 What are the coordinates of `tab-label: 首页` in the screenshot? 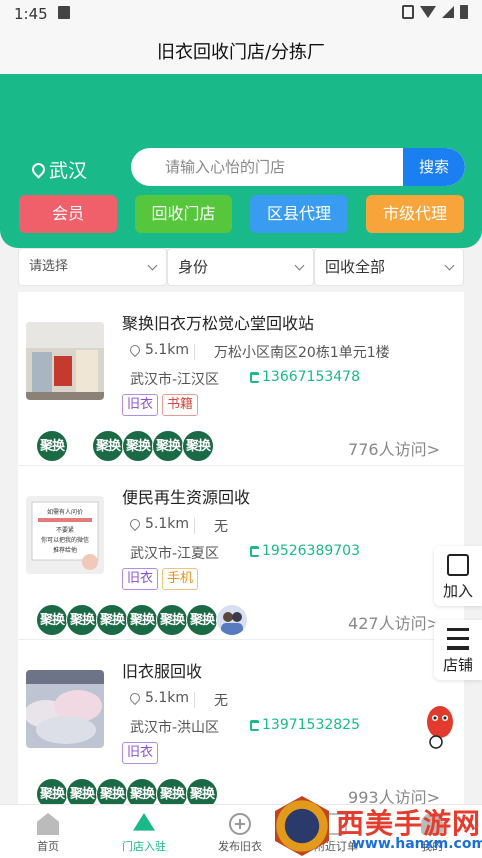 It's located at (48, 846).